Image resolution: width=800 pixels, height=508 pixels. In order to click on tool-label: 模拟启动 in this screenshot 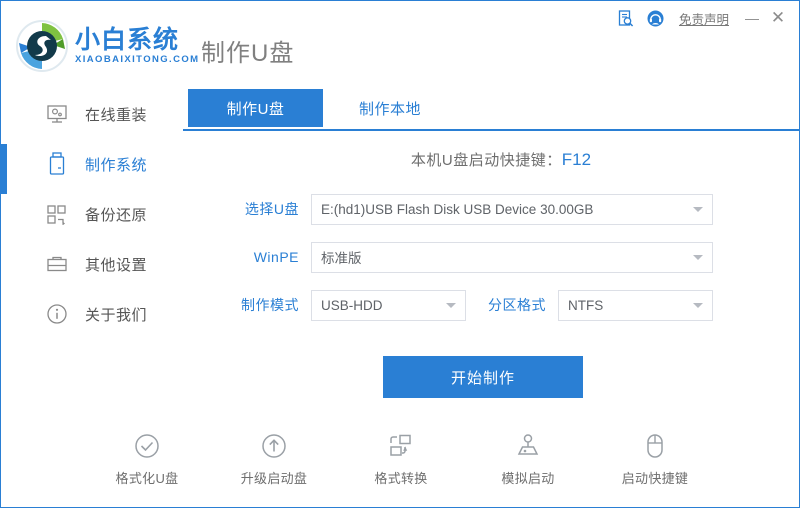, I will do `click(528, 478)`.